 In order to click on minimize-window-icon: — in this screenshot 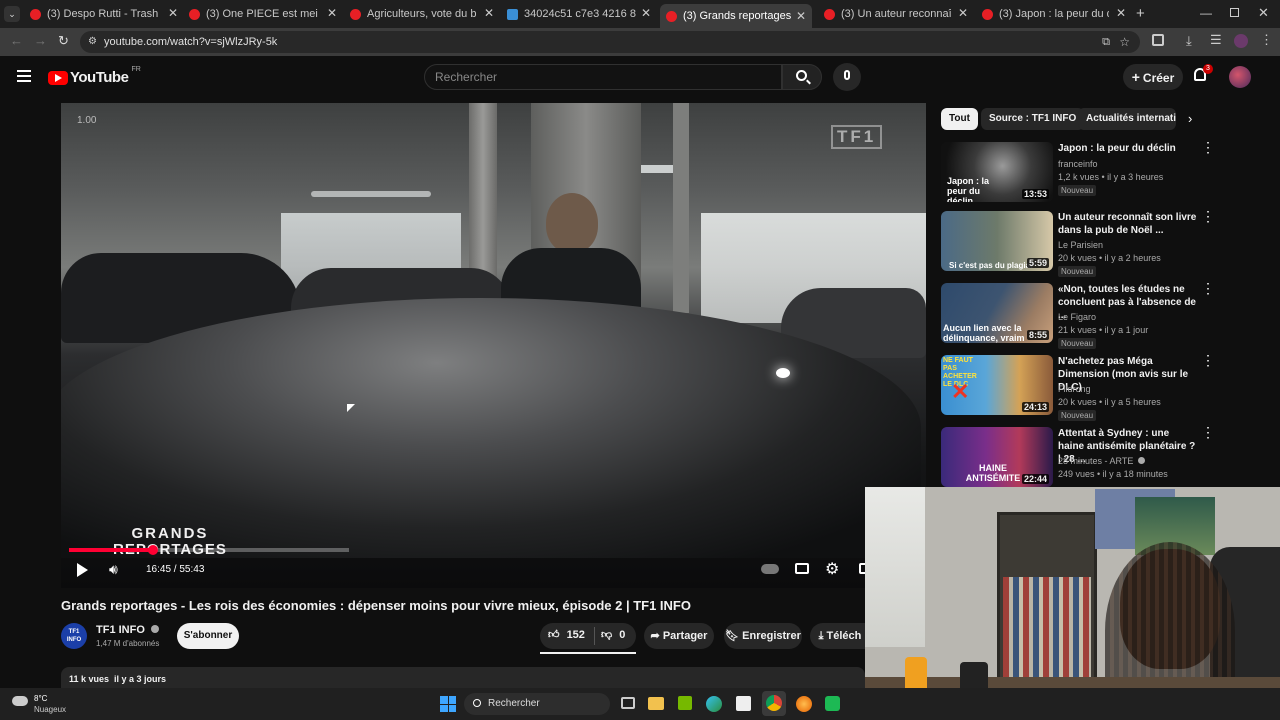, I will do `click(1206, 13)`.